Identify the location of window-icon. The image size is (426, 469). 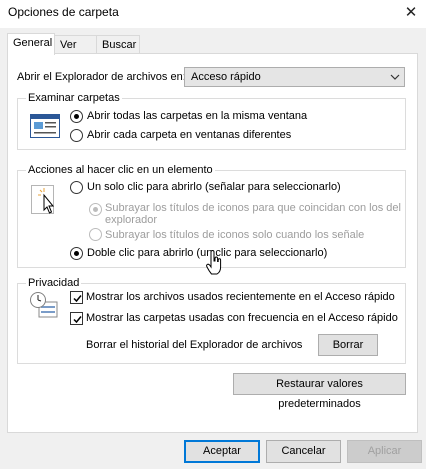
(45, 126).